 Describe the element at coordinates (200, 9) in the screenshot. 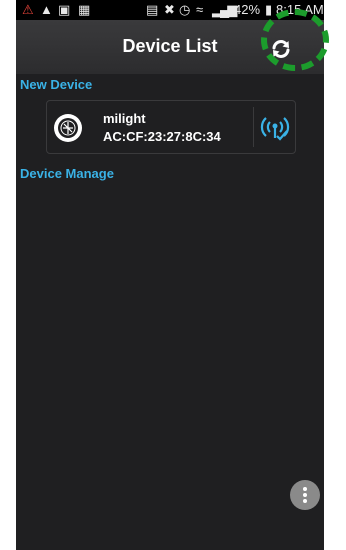

I see `wifi-icon: ≈` at that location.